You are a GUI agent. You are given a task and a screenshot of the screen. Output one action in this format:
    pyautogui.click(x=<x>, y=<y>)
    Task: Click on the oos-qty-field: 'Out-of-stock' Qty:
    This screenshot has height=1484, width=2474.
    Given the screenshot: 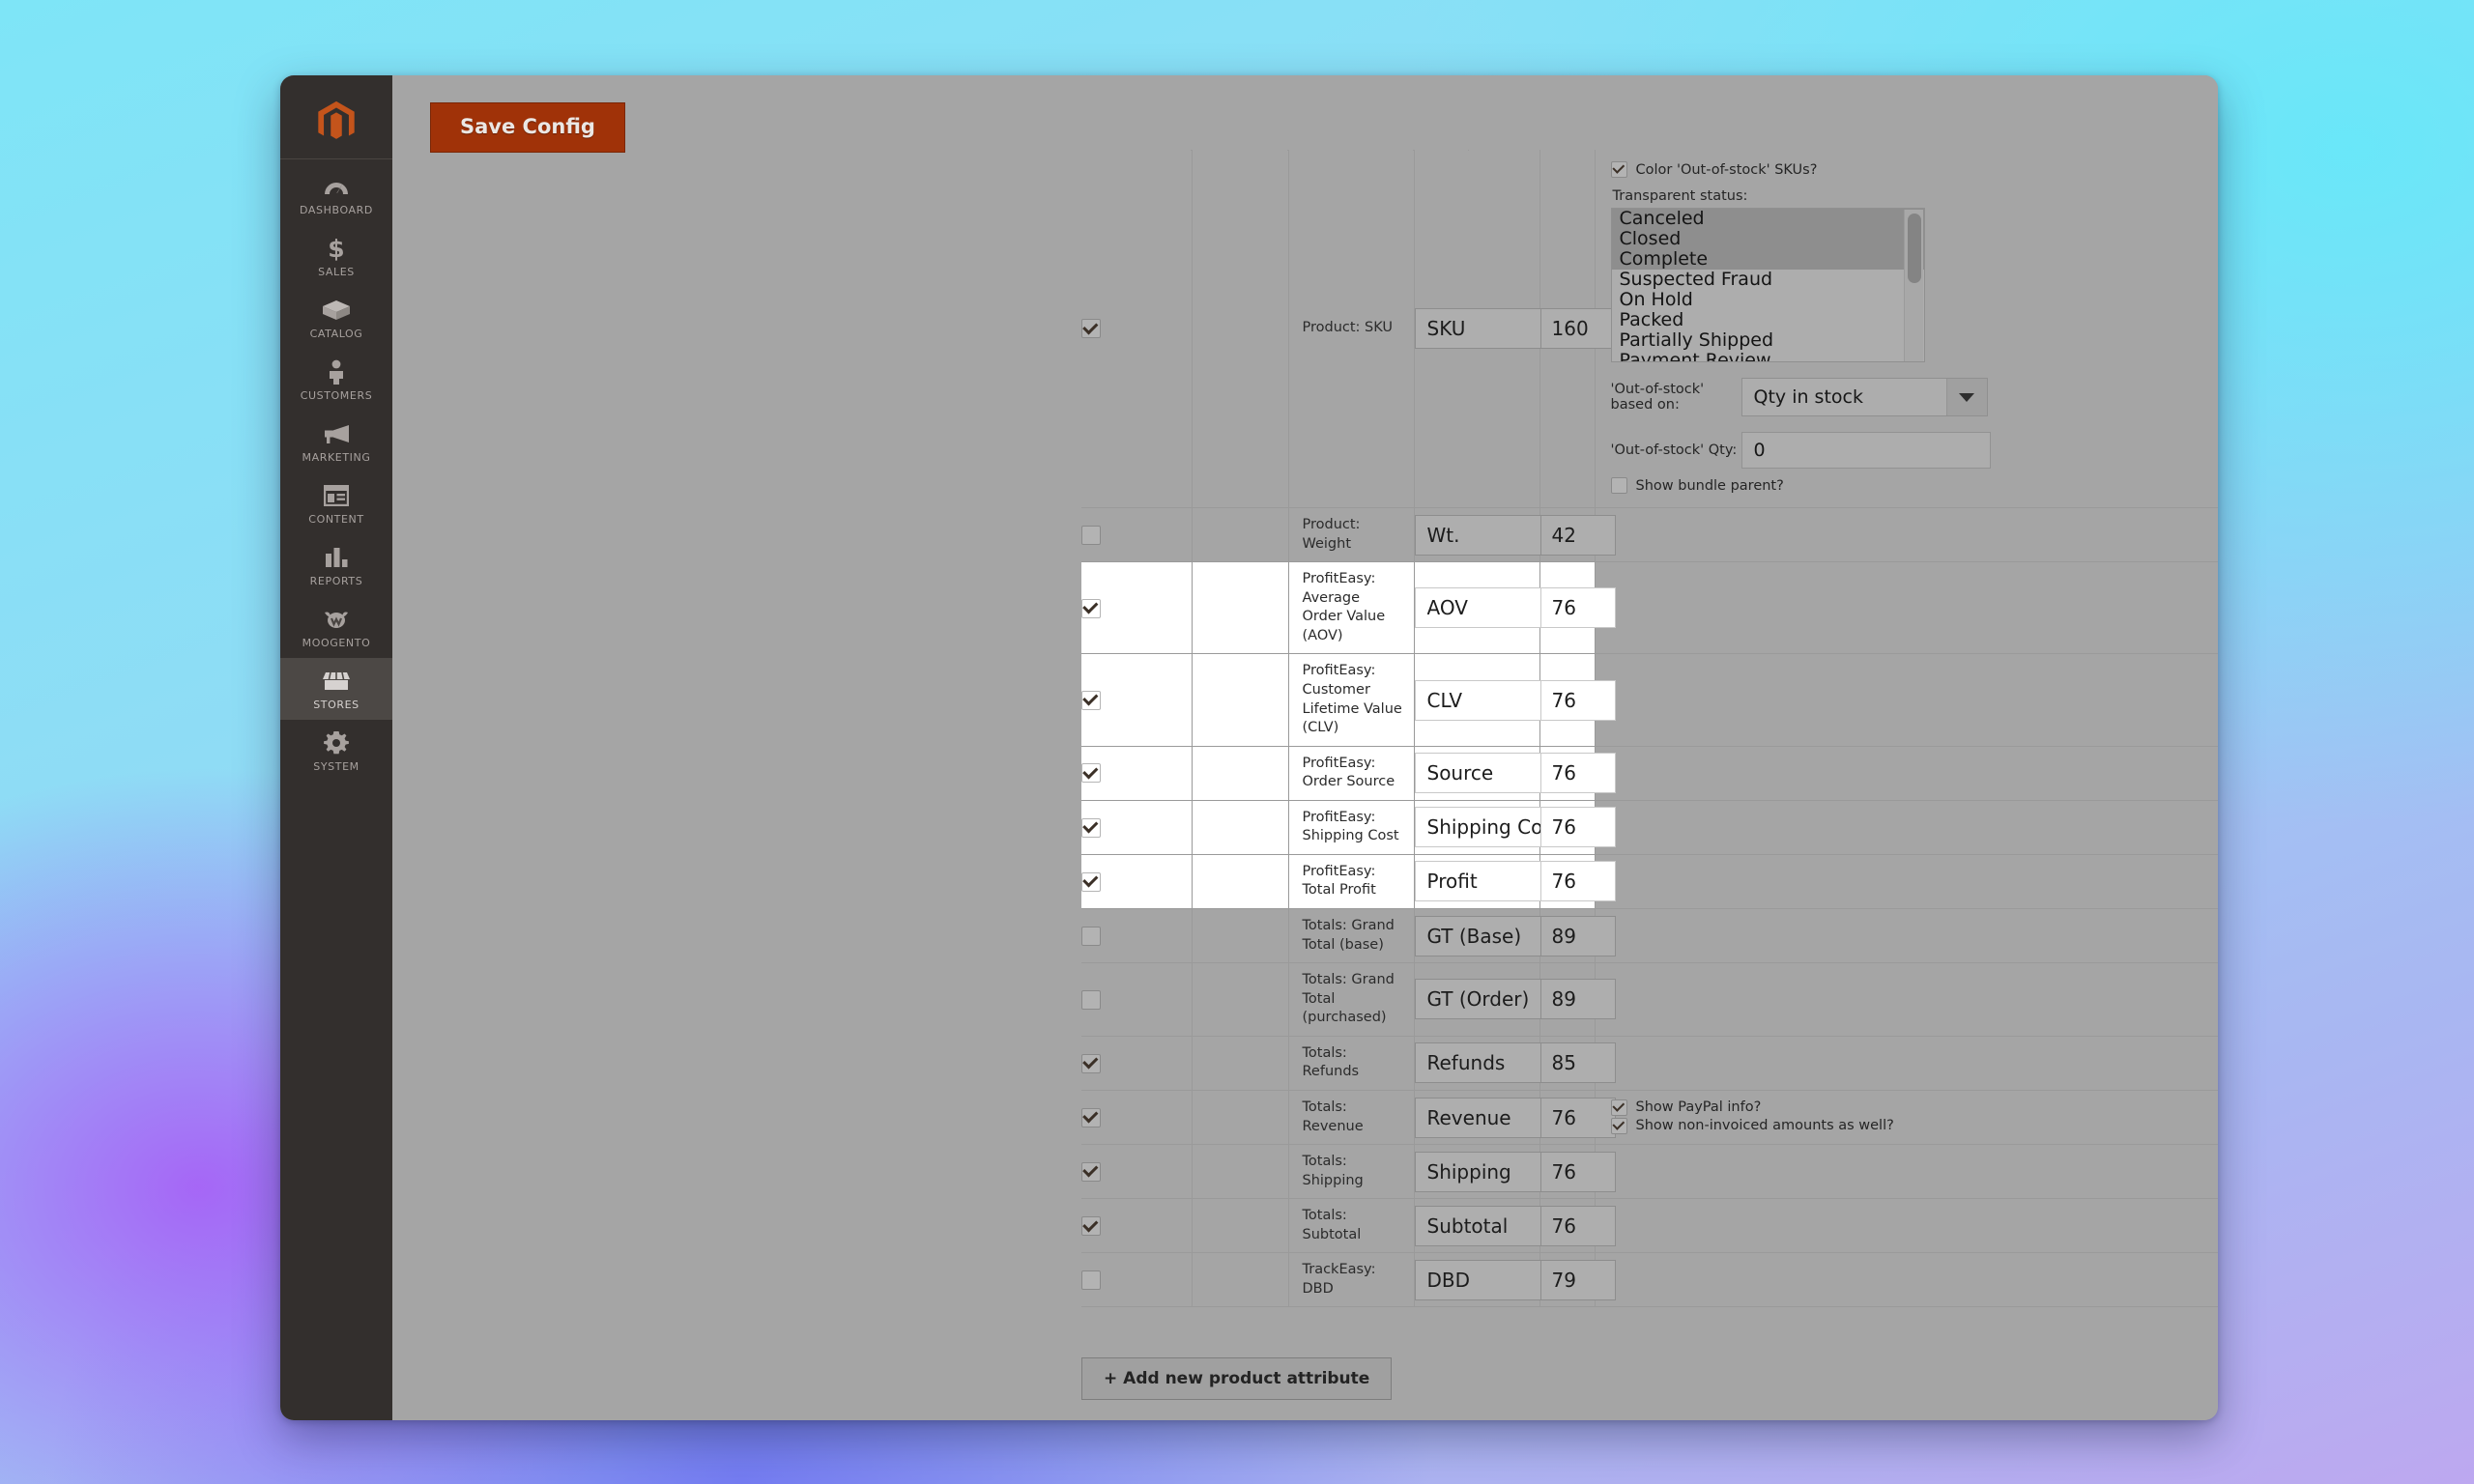 What is the action you would take?
    pyautogui.click(x=1915, y=451)
    